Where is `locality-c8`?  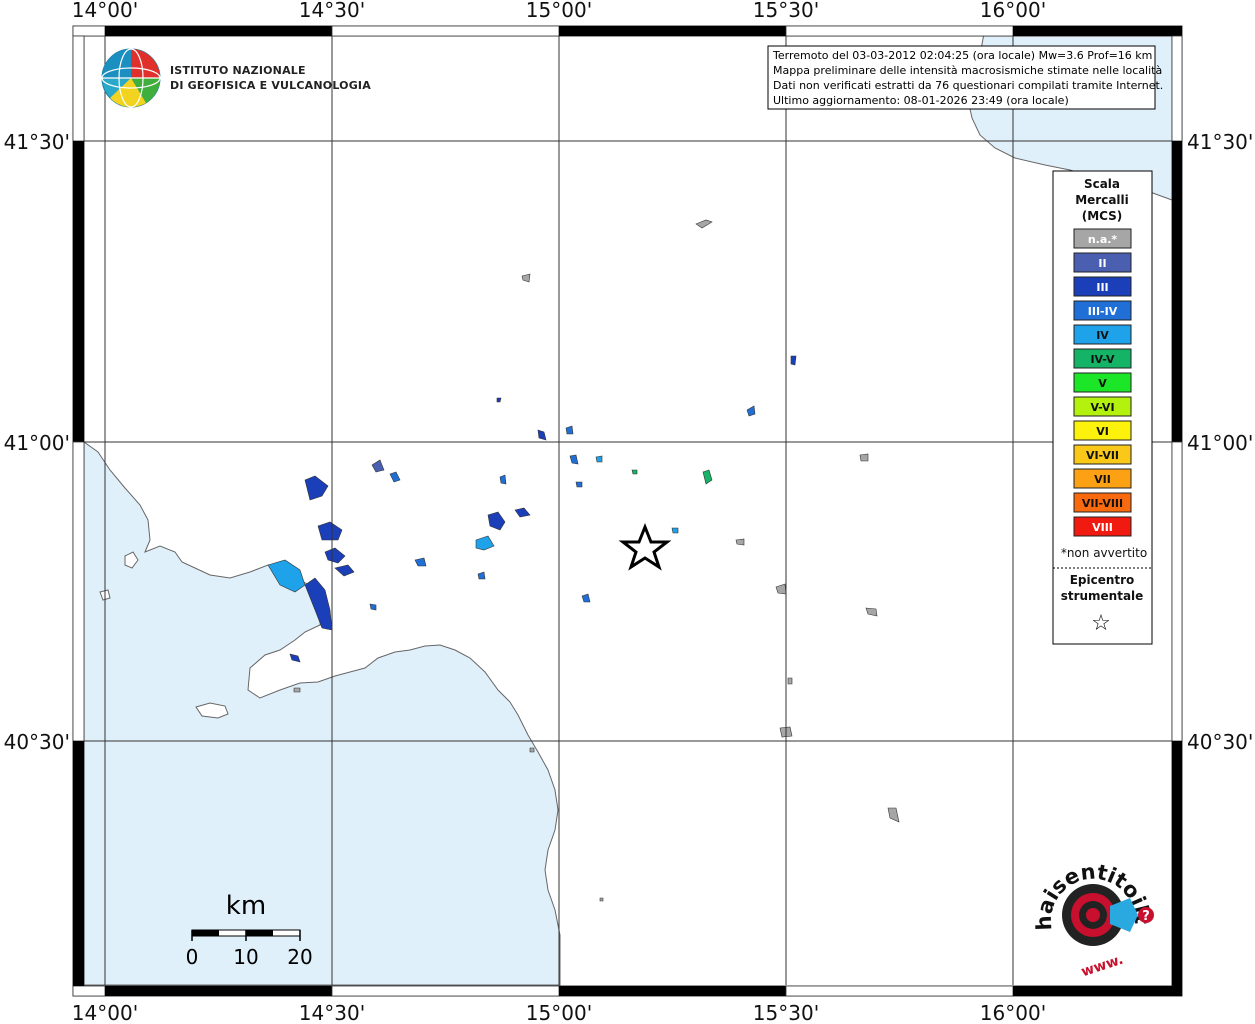
locality-c8 is located at coordinates (420, 562).